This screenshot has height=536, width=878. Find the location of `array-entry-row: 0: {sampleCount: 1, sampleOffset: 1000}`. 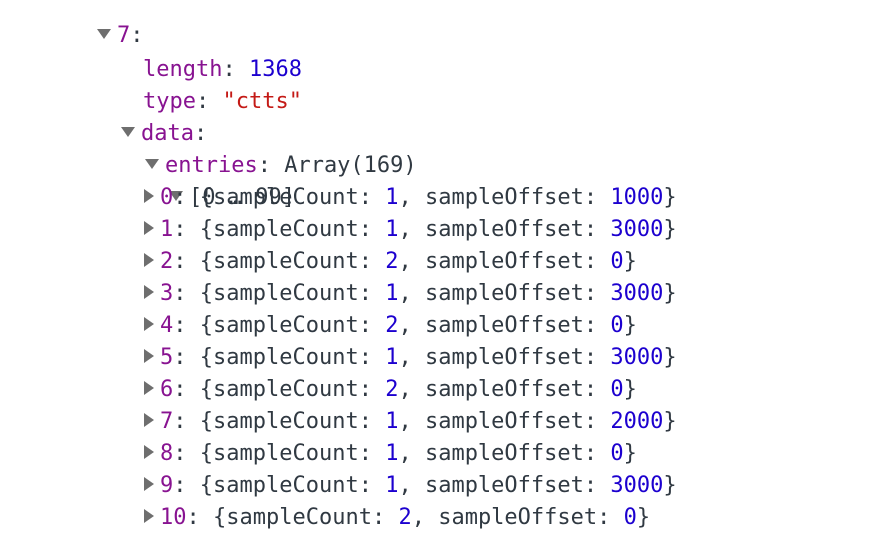

array-entry-row: 0: {sampleCount: 1, sampleOffset: 1000} is located at coordinates (409, 198).